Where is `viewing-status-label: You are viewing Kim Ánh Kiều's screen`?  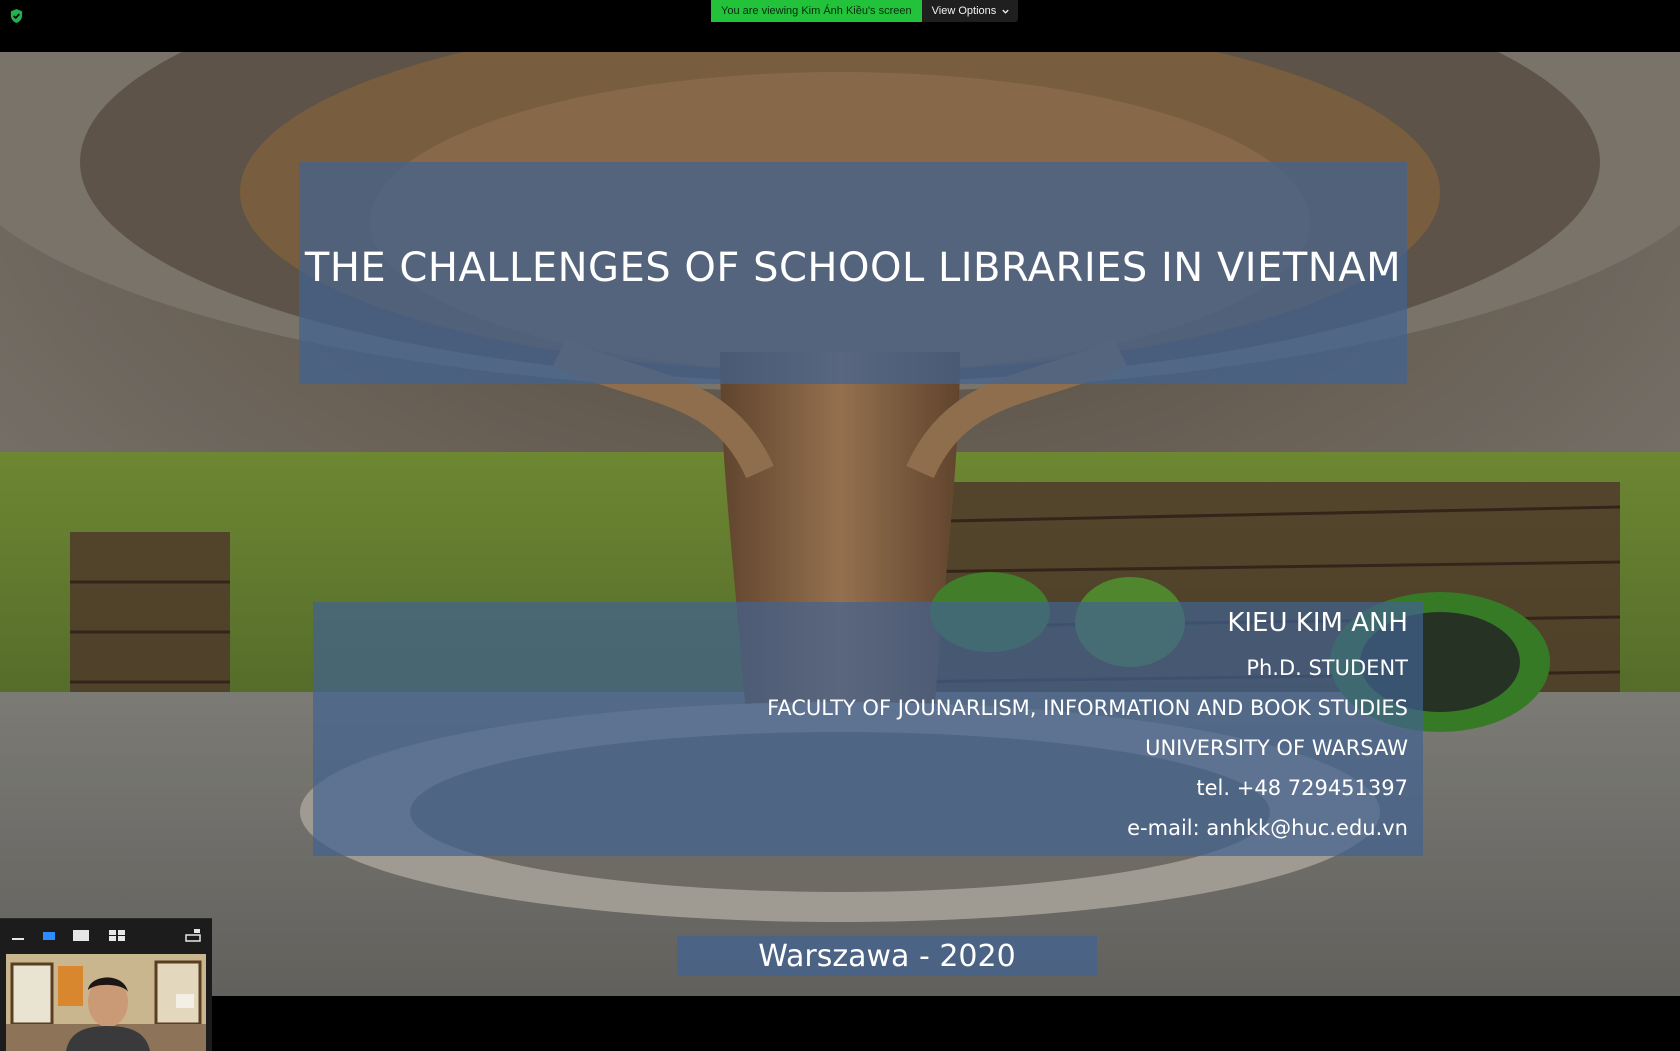
viewing-status-label: You are viewing Kim Ánh Kiều's screen is located at coordinates (816, 11).